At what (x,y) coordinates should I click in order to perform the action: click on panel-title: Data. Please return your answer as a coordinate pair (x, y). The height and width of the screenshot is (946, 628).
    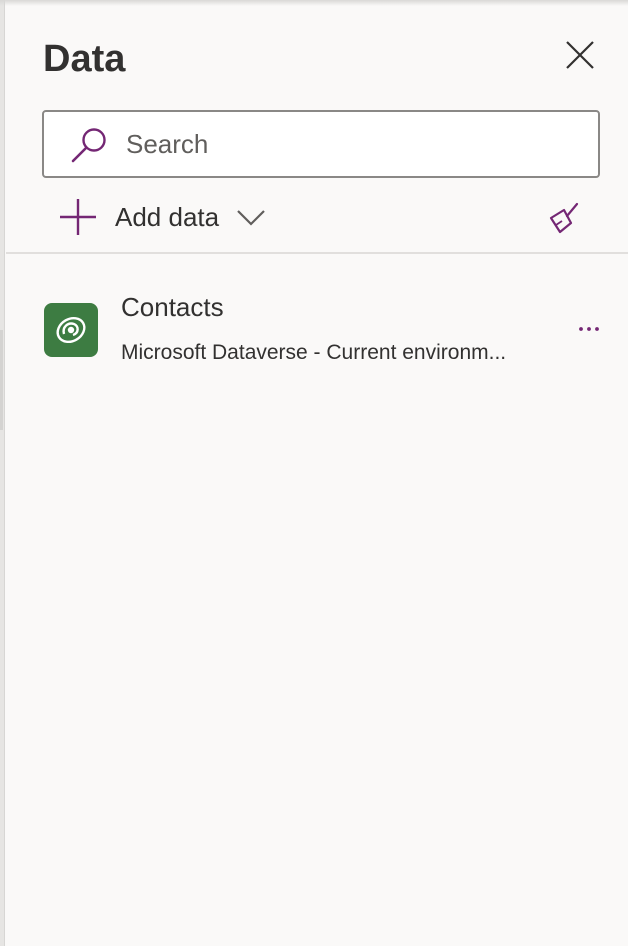
    Looking at the image, I should click on (84, 59).